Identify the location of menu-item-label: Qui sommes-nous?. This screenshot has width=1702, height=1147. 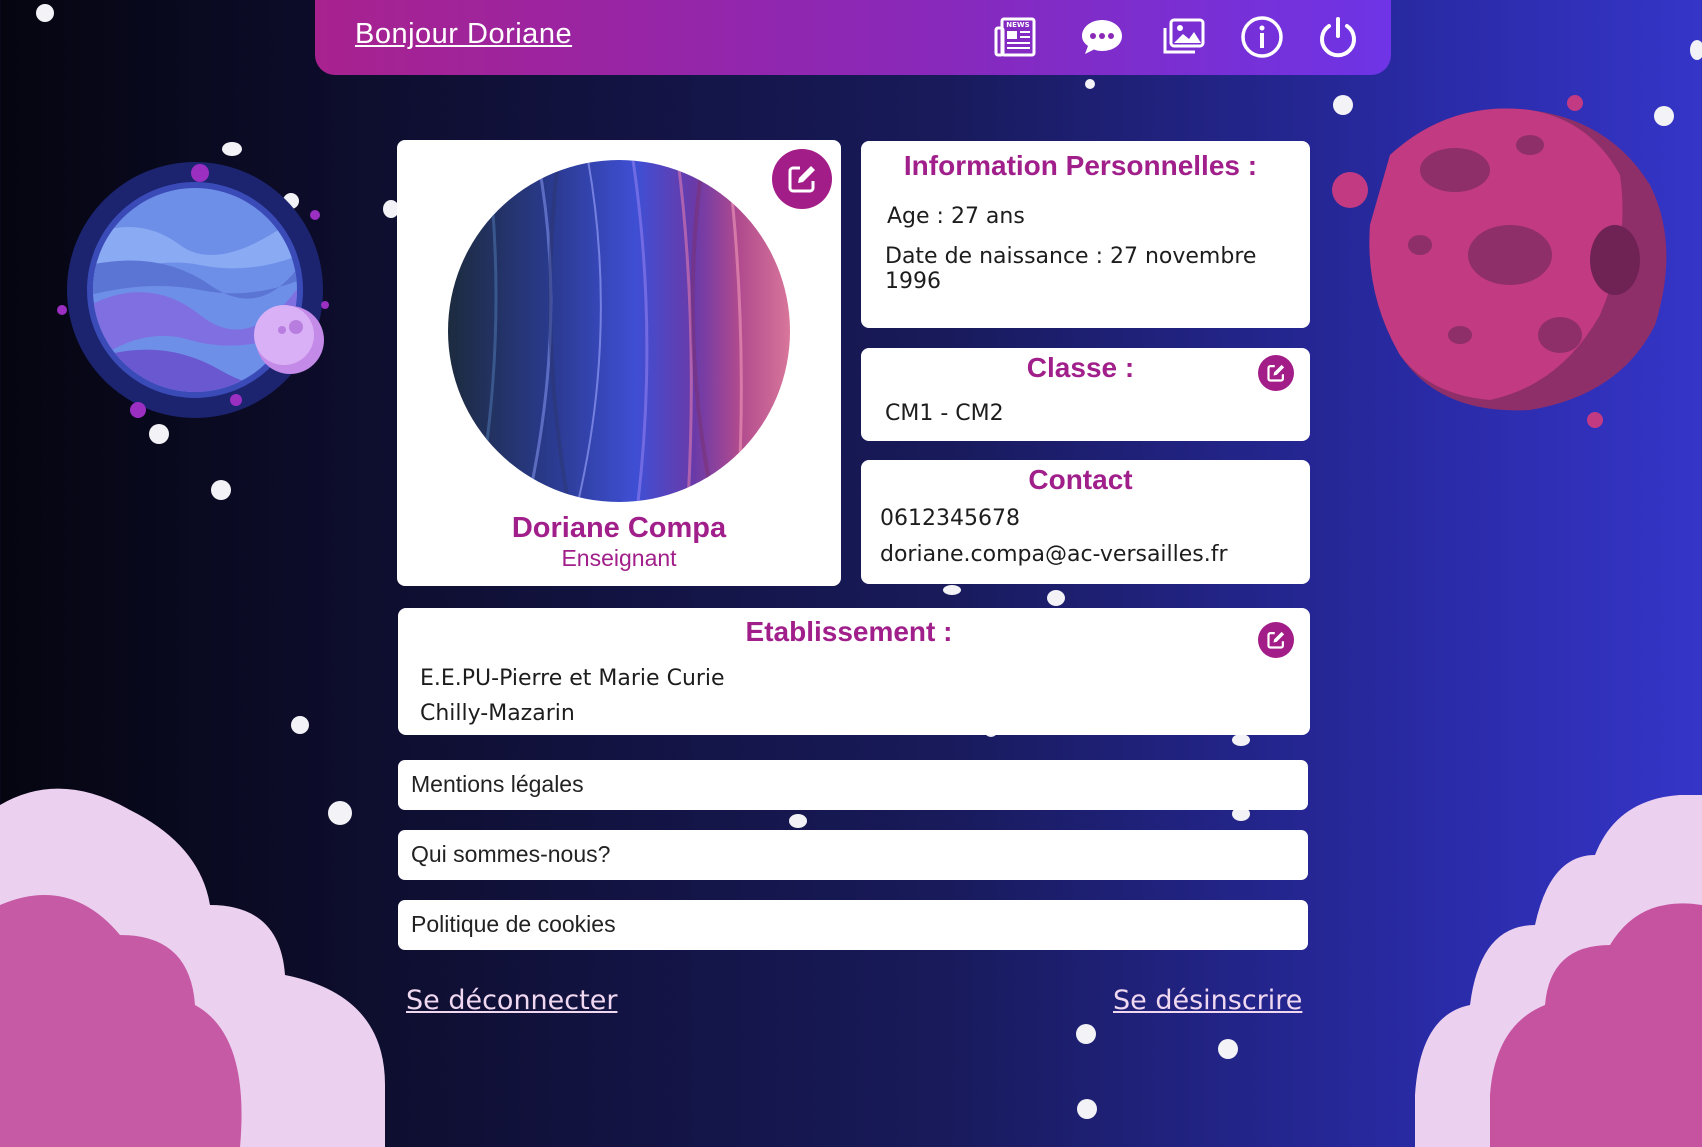
(511, 854).